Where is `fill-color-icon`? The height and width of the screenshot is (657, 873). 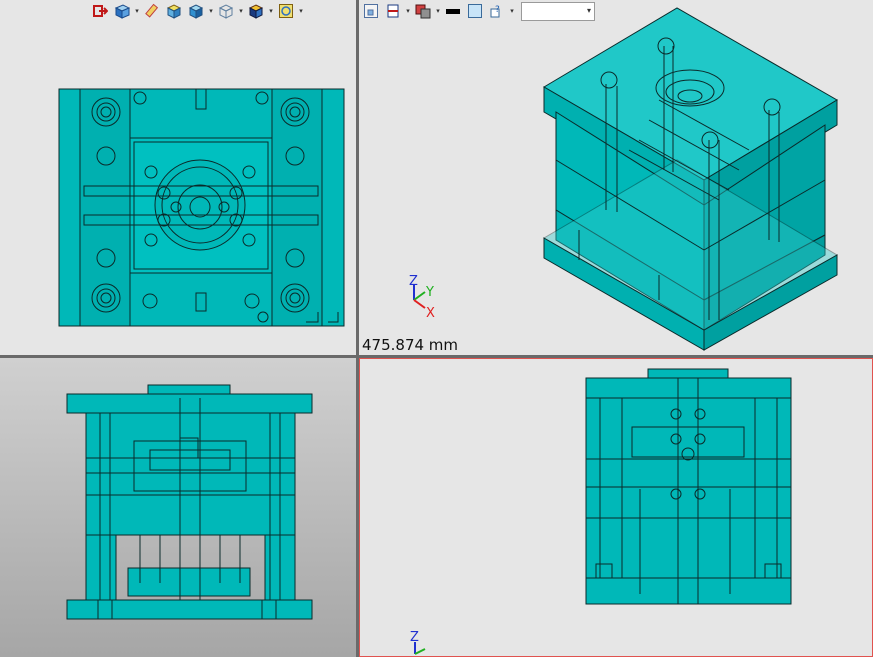
fill-color-icon is located at coordinates (475, 11).